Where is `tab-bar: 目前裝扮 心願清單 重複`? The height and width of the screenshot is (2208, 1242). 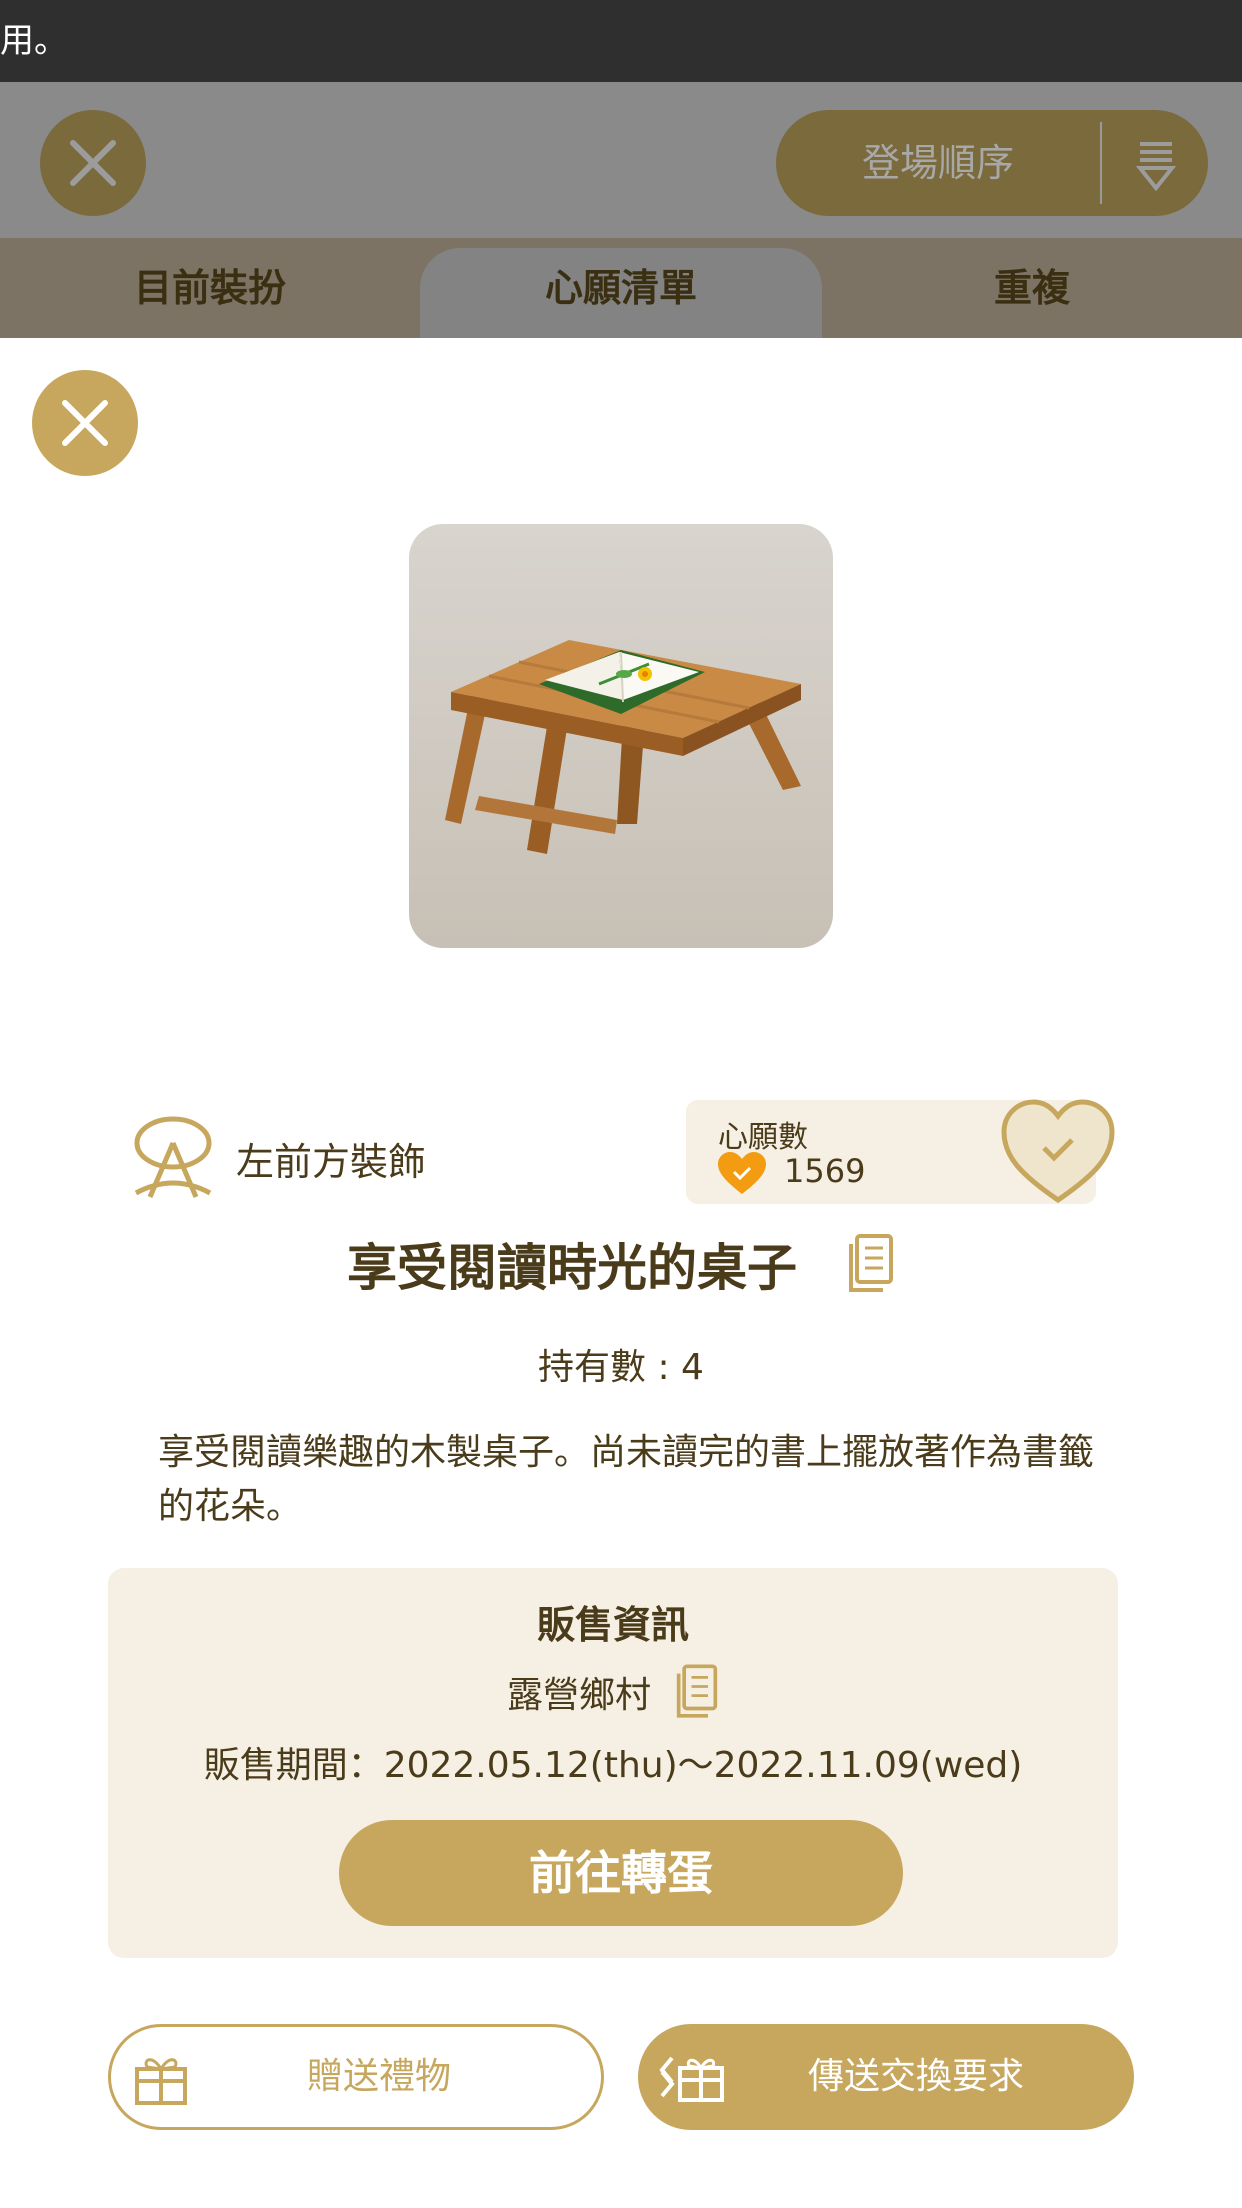 tab-bar: 目前裝扮 心願清單 重複 is located at coordinates (621, 288).